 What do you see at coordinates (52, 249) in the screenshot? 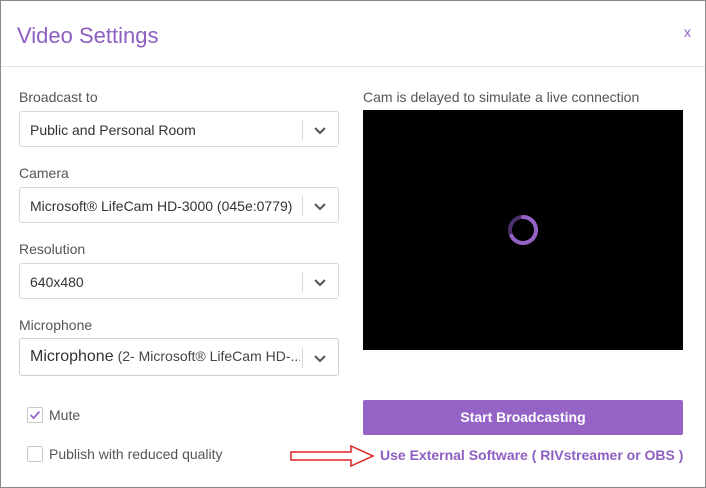
I see `resolution-label: Resolution` at bounding box center [52, 249].